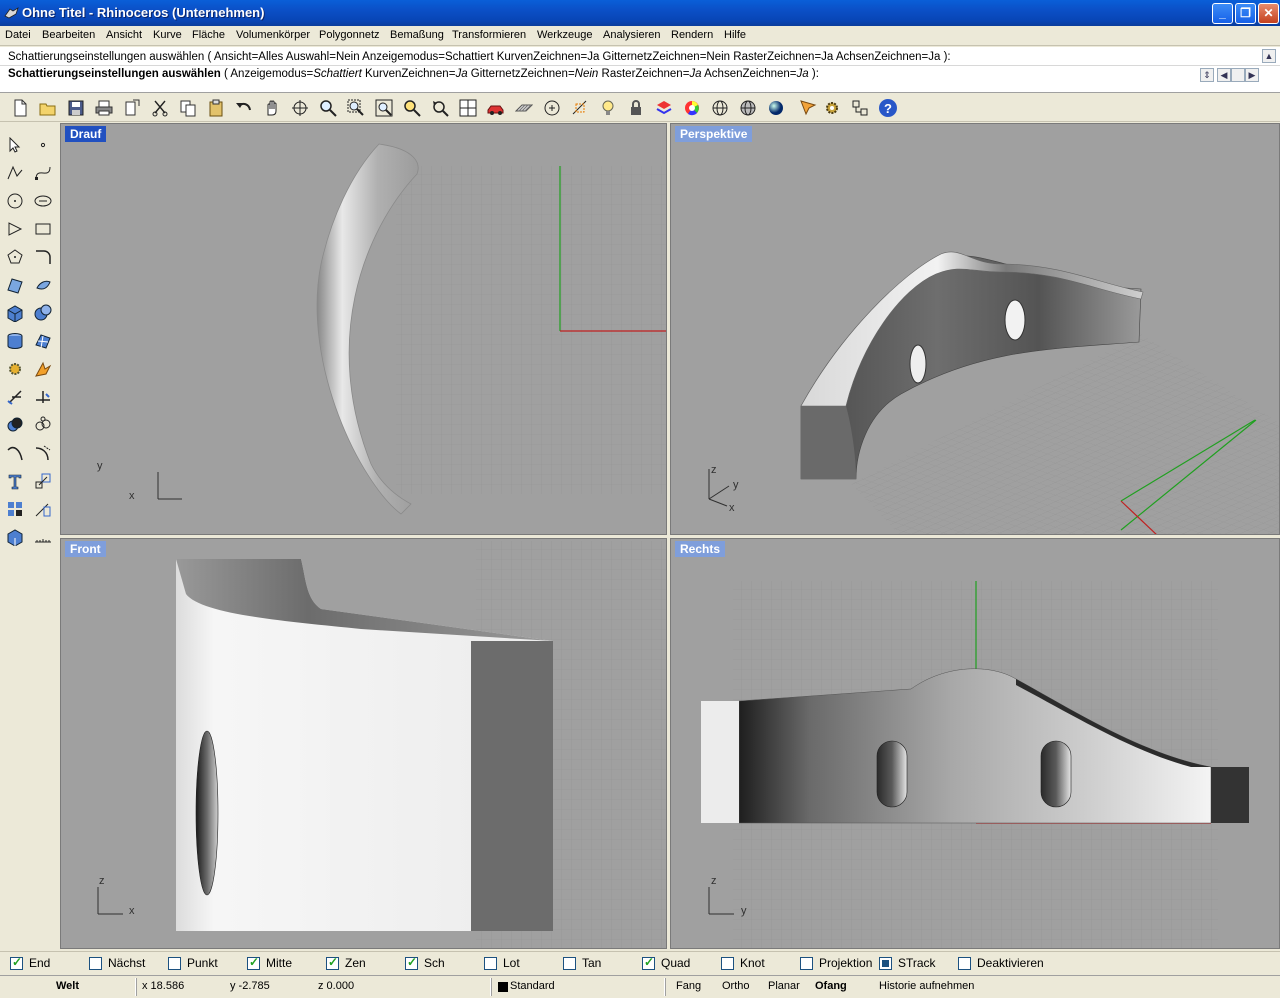  I want to click on osnap-strack: STrack, so click(907, 963).